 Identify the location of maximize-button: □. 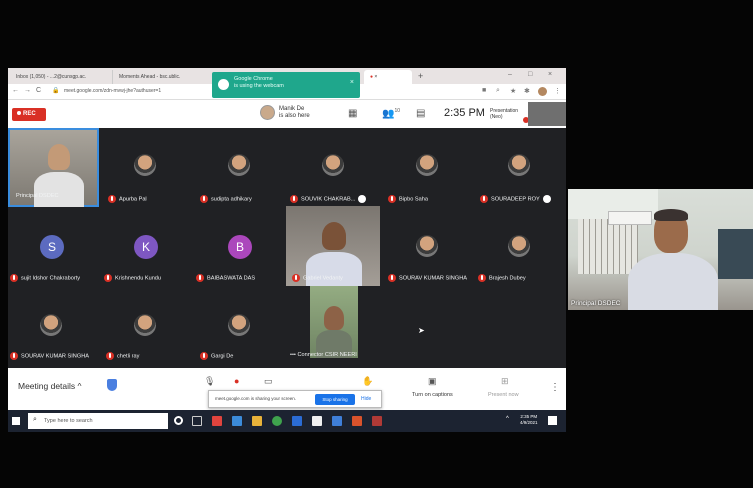
(530, 74).